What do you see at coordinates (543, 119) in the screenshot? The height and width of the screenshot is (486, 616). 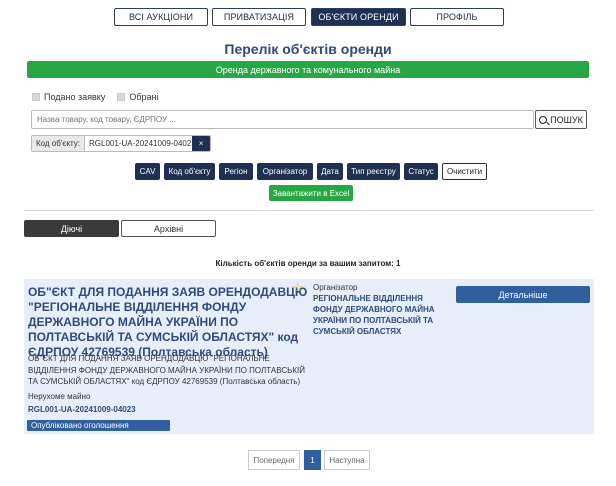 I see `search-icon` at bounding box center [543, 119].